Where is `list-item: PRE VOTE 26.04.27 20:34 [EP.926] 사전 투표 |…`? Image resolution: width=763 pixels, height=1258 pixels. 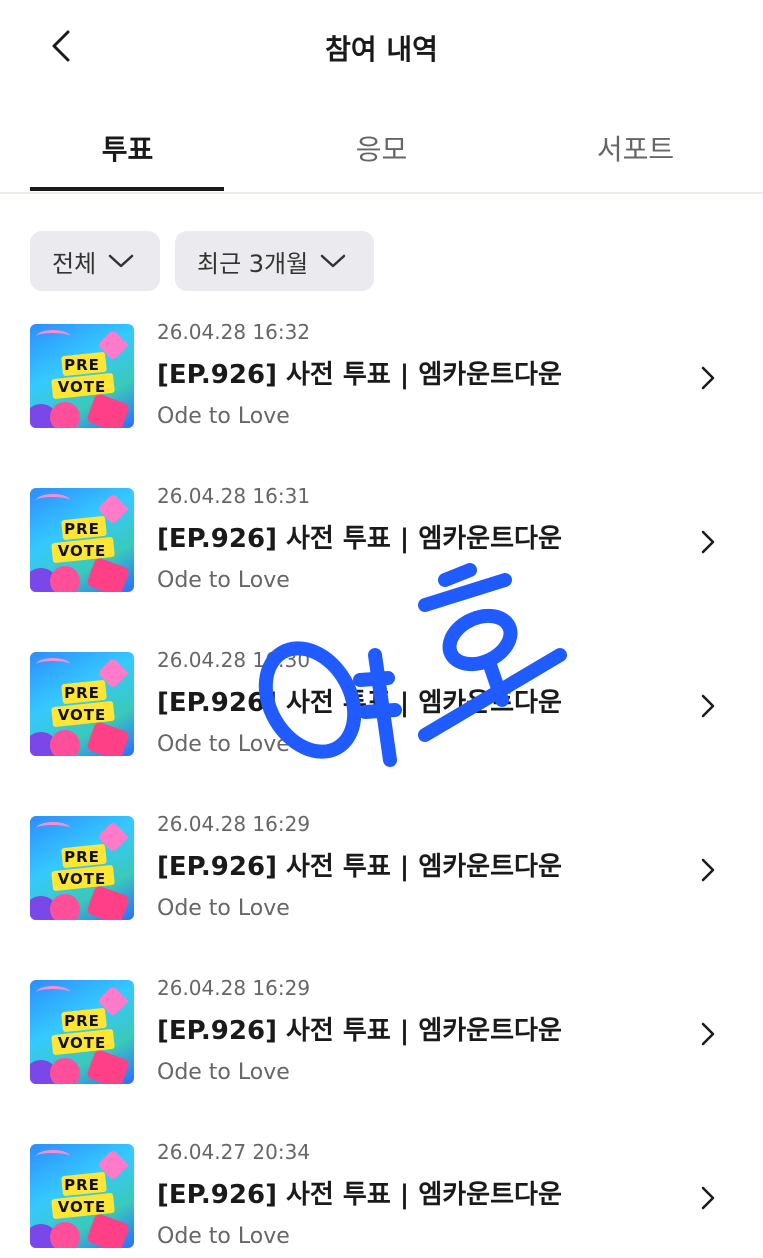 list-item: PRE VOTE 26.04.27 20:34 [EP.926] 사전 투표 |… is located at coordinates (381, 1198).